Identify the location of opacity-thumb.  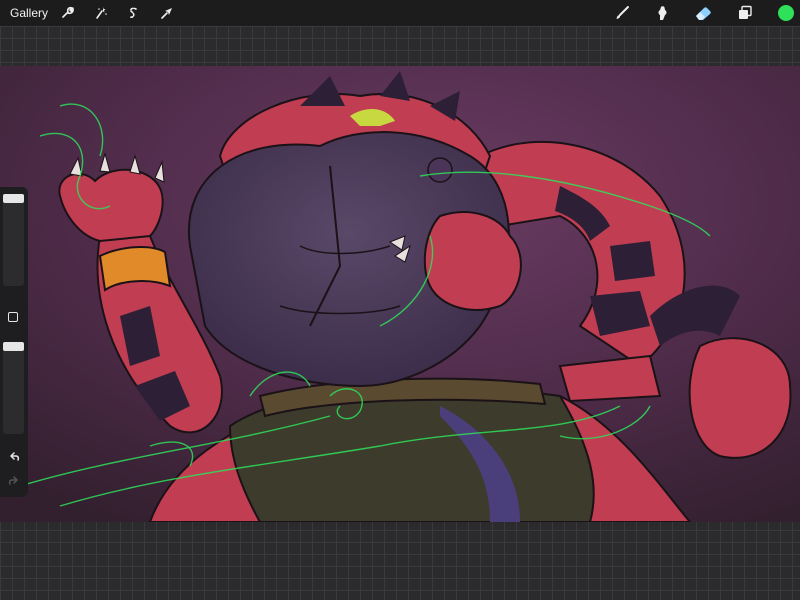
(13, 346).